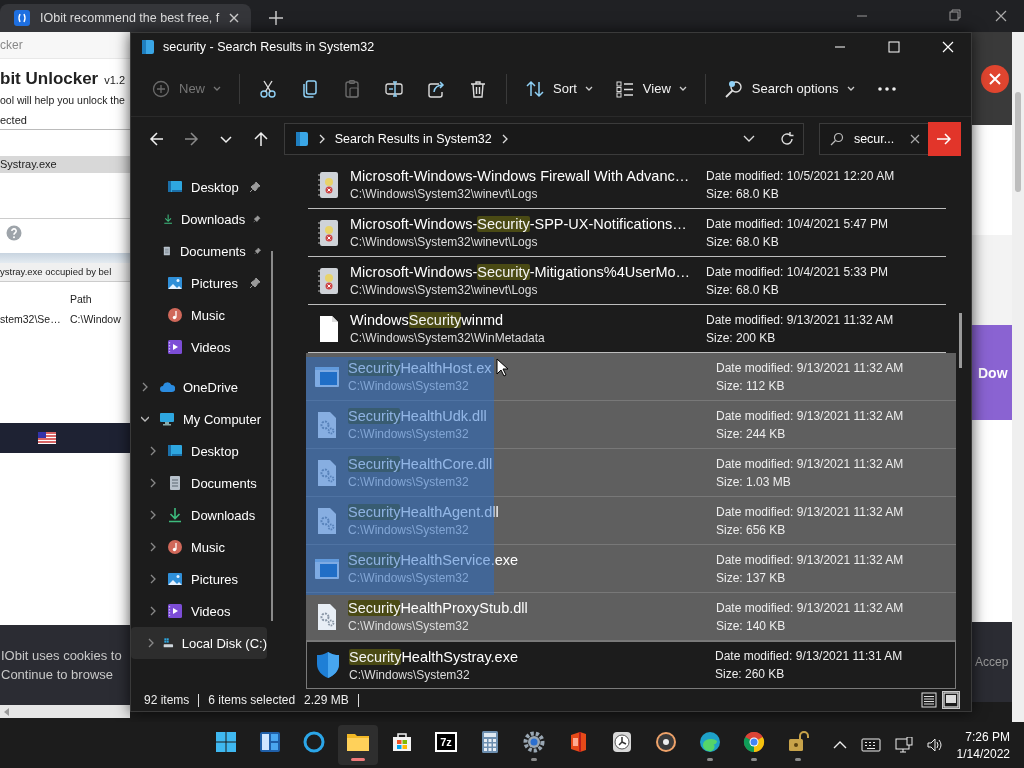 The height and width of the screenshot is (768, 1024). Describe the element at coordinates (234, 18) in the screenshot. I see `close-tab-icon` at that location.